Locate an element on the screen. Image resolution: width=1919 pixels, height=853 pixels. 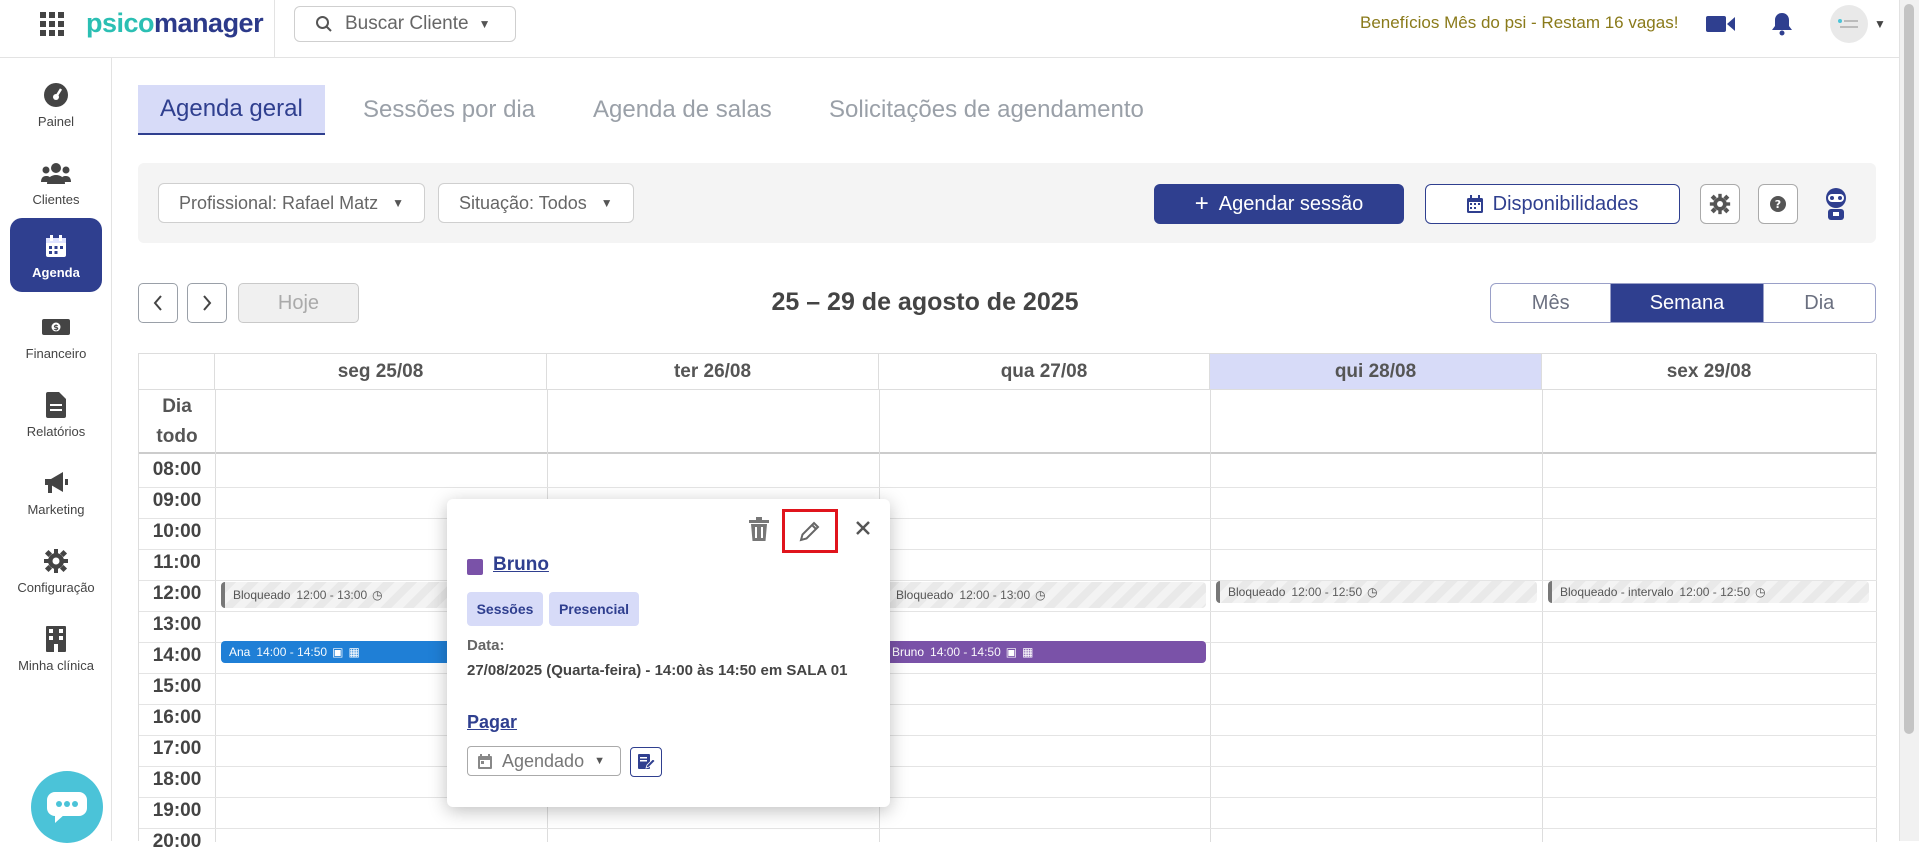
day-header: seg 25/08 is located at coordinates (381, 372).